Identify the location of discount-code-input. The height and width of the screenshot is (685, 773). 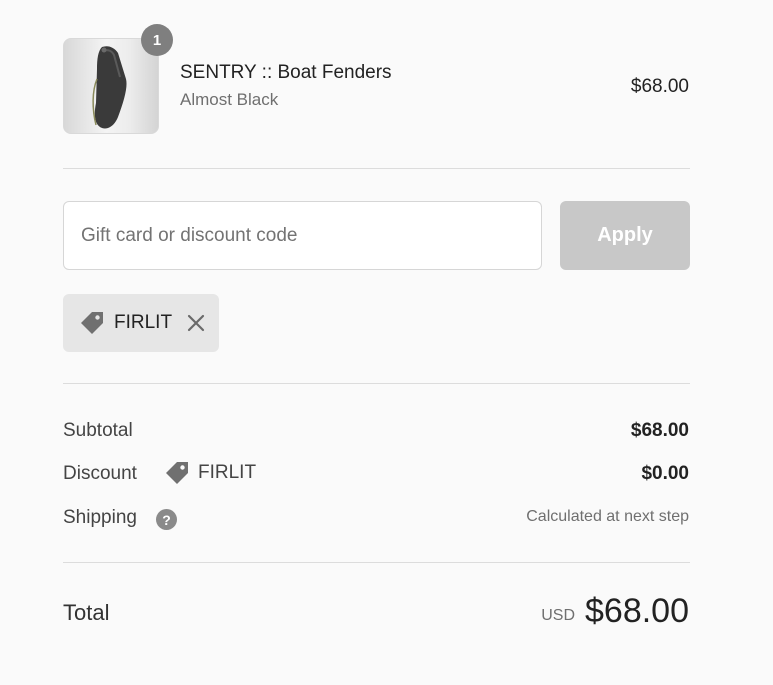
(302, 235).